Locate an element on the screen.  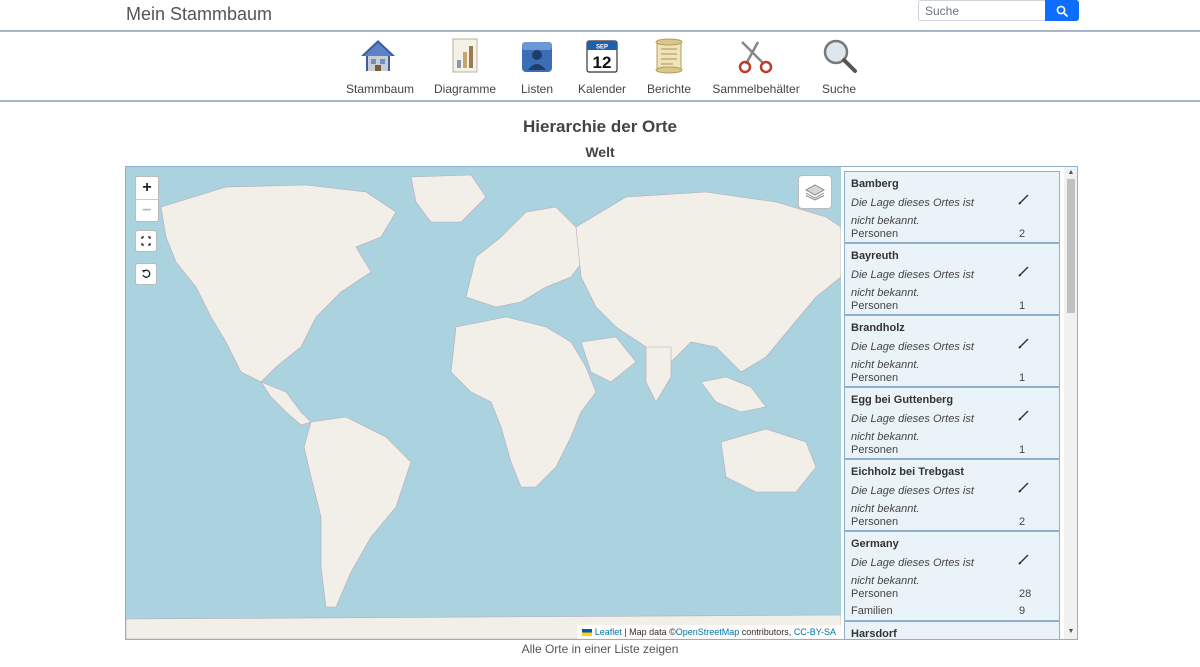
place-name-link: Egg bei Guttenberg is located at coordinates (902, 400).